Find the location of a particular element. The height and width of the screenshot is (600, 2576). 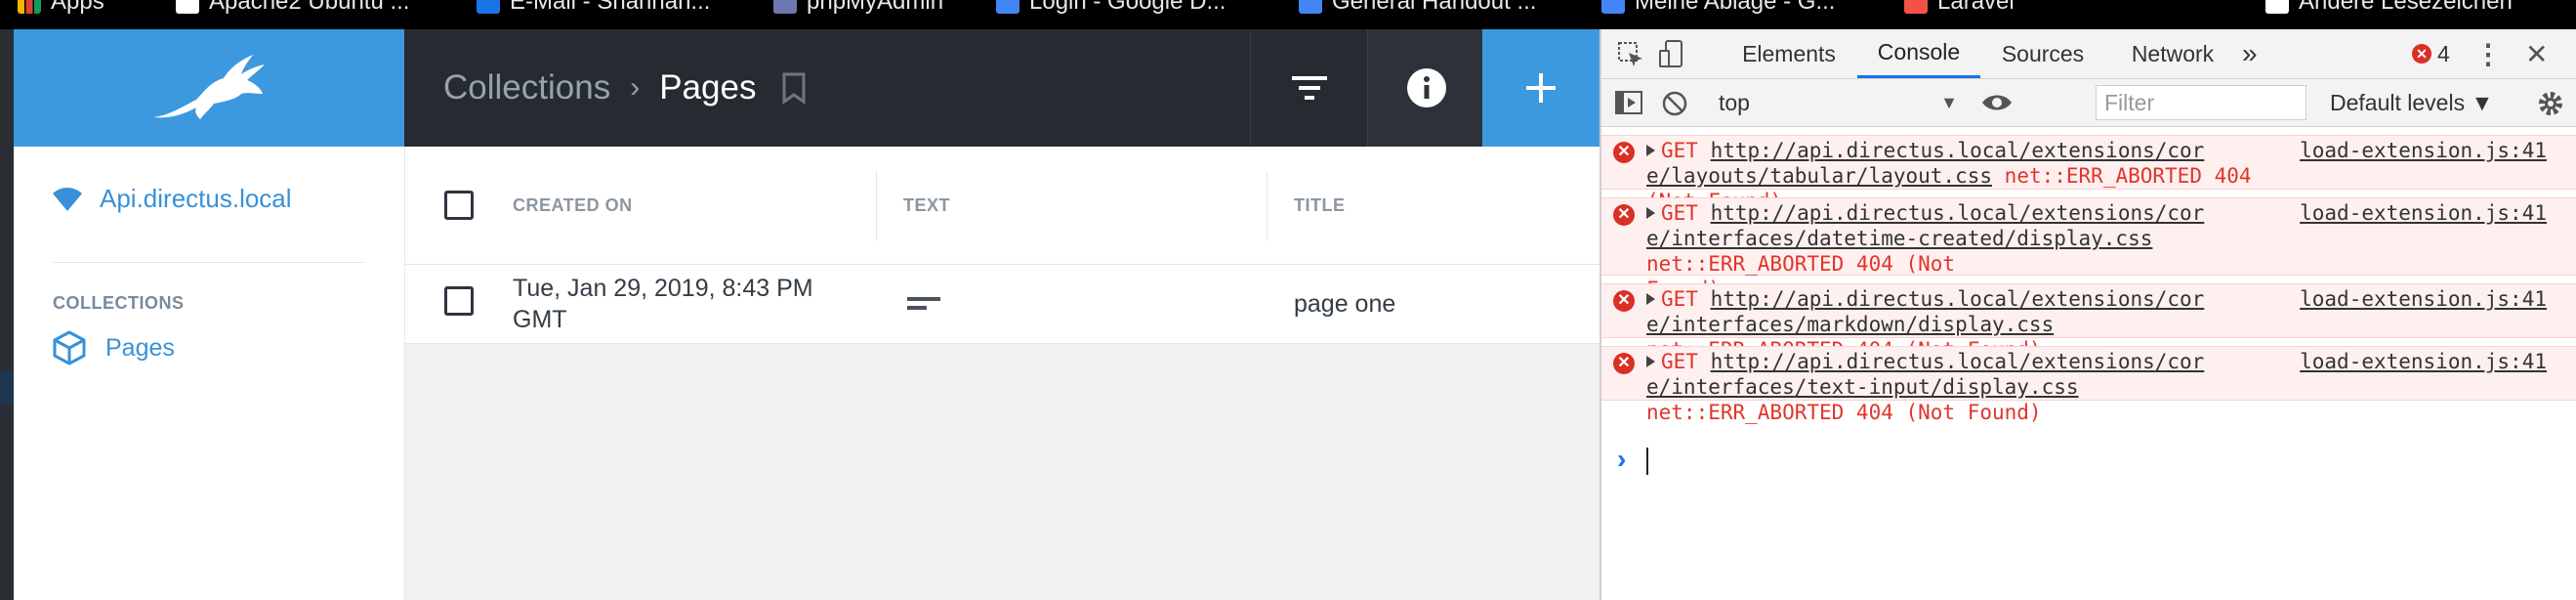

row-checkbox is located at coordinates (459, 301).